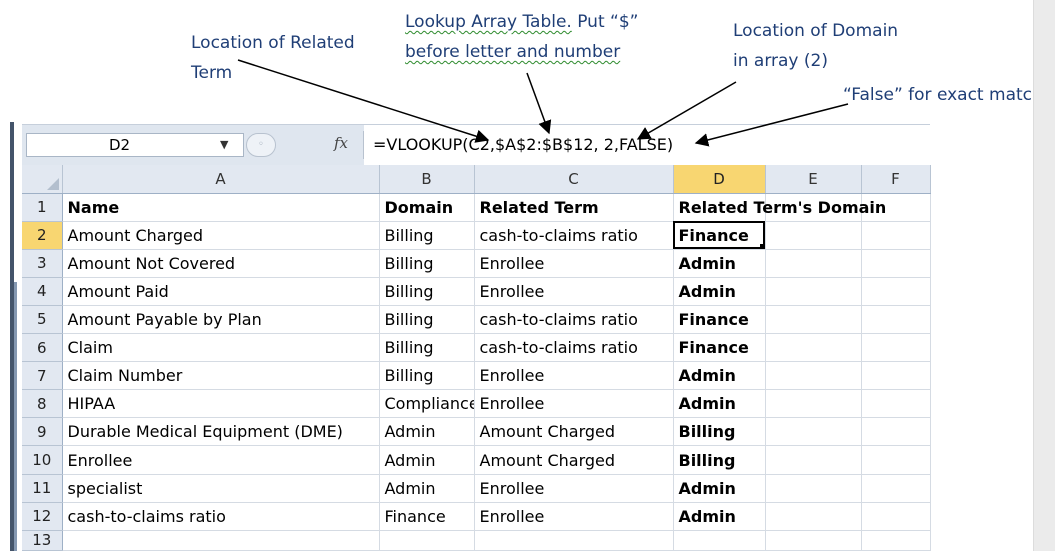 This screenshot has width=1055, height=551. What do you see at coordinates (341, 143) in the screenshot?
I see `insert-function-icon: fx` at bounding box center [341, 143].